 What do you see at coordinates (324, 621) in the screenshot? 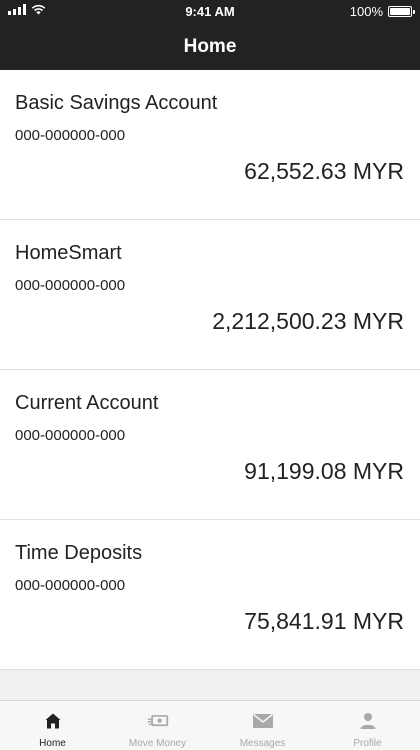
I see `account-balance: 75,841.91 MYR` at bounding box center [324, 621].